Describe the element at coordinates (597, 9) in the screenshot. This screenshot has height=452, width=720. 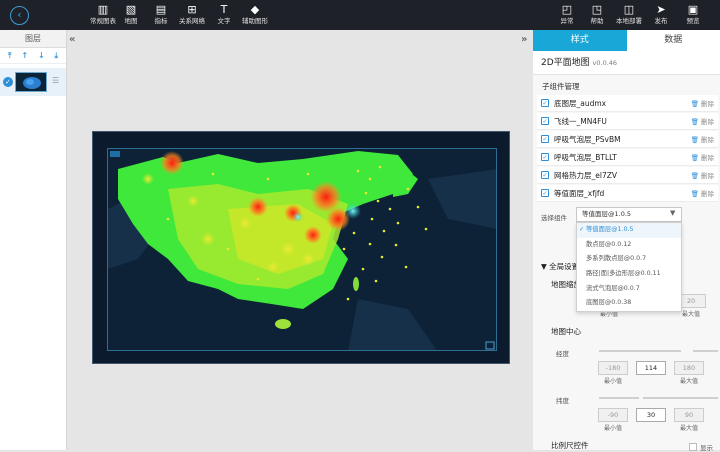
I see `help-icon: ◳` at that location.